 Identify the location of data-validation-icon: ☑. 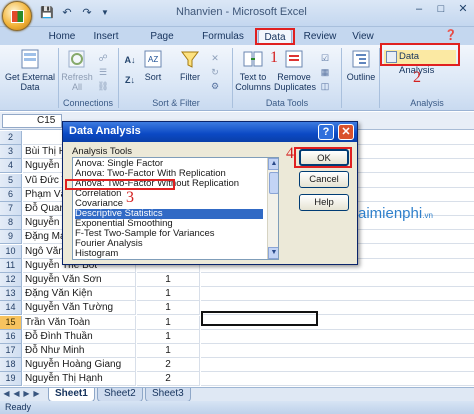
(325, 58).